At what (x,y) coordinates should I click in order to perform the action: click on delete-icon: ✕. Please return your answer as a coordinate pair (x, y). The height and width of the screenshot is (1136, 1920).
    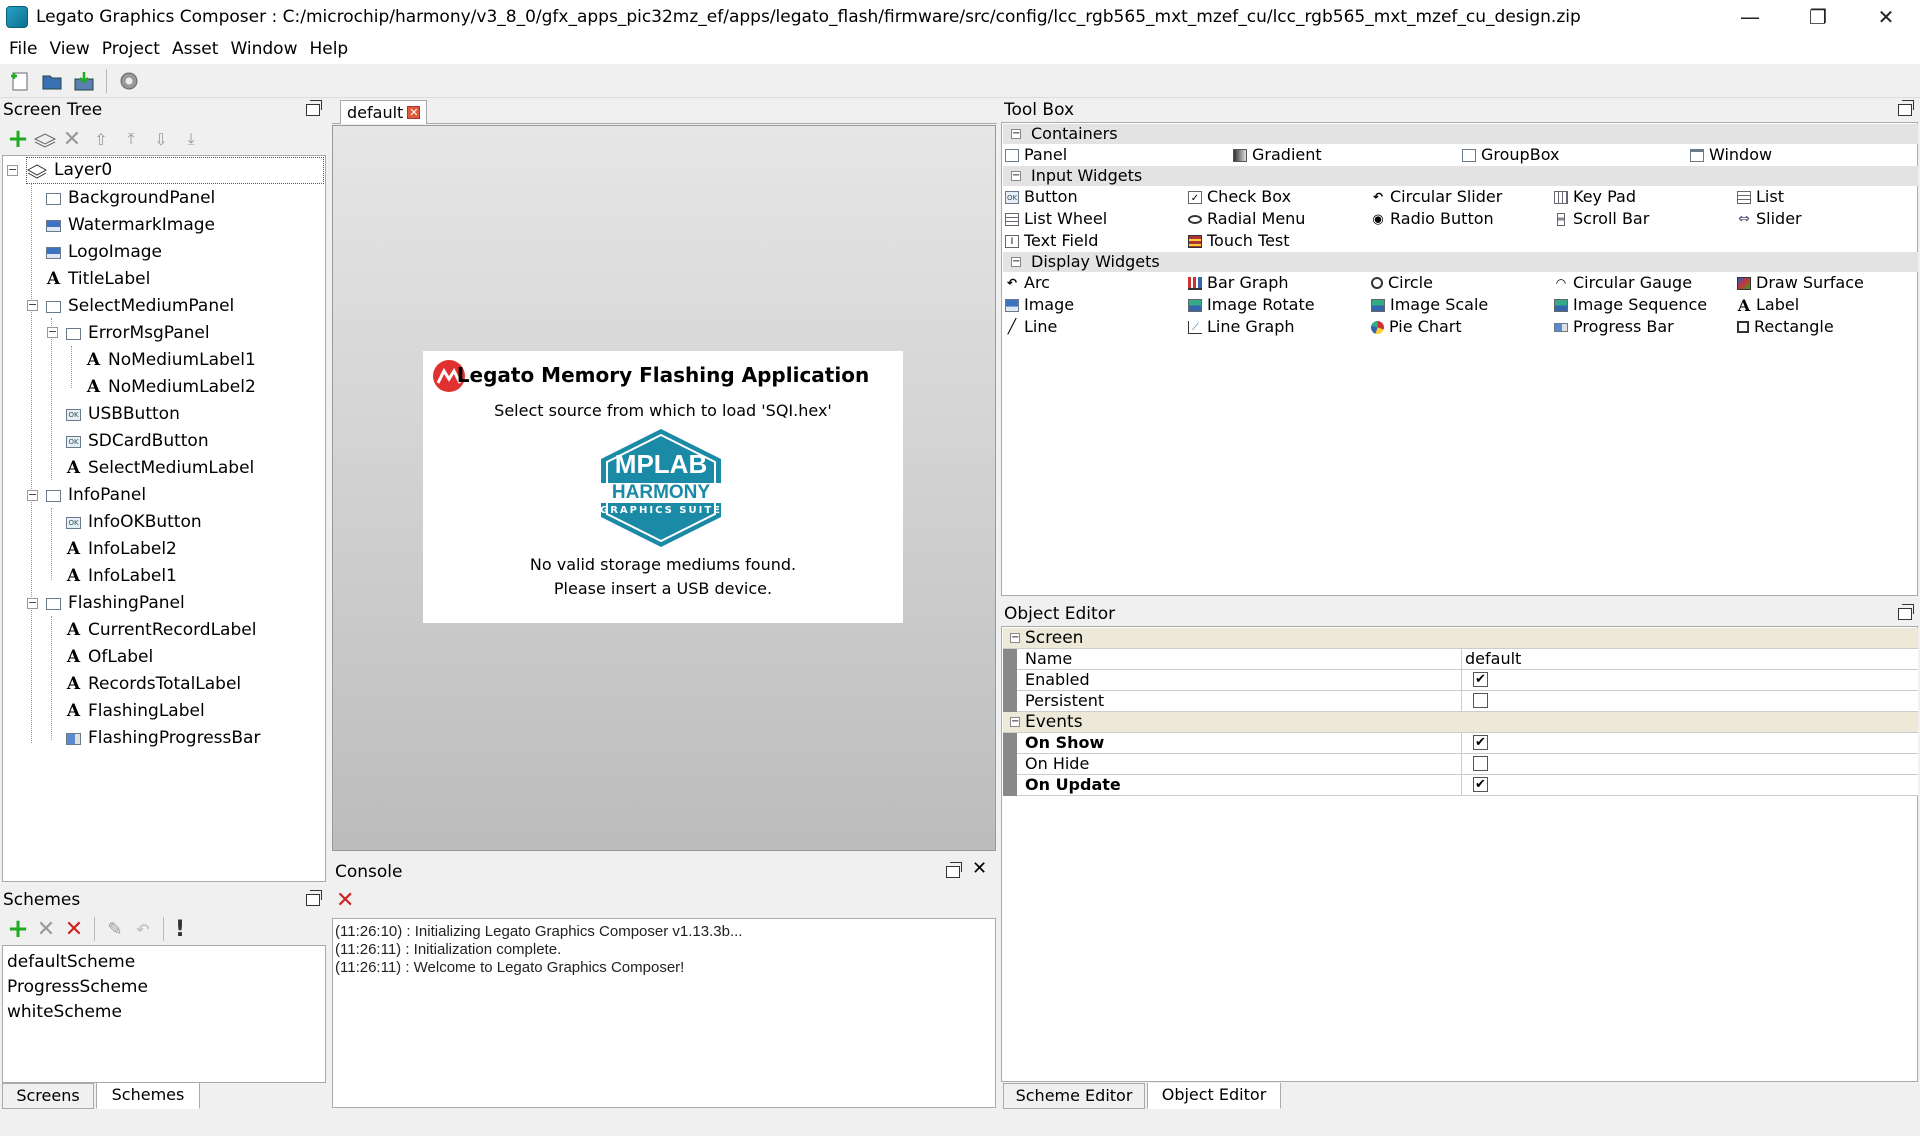
    Looking at the image, I should click on (46, 929).